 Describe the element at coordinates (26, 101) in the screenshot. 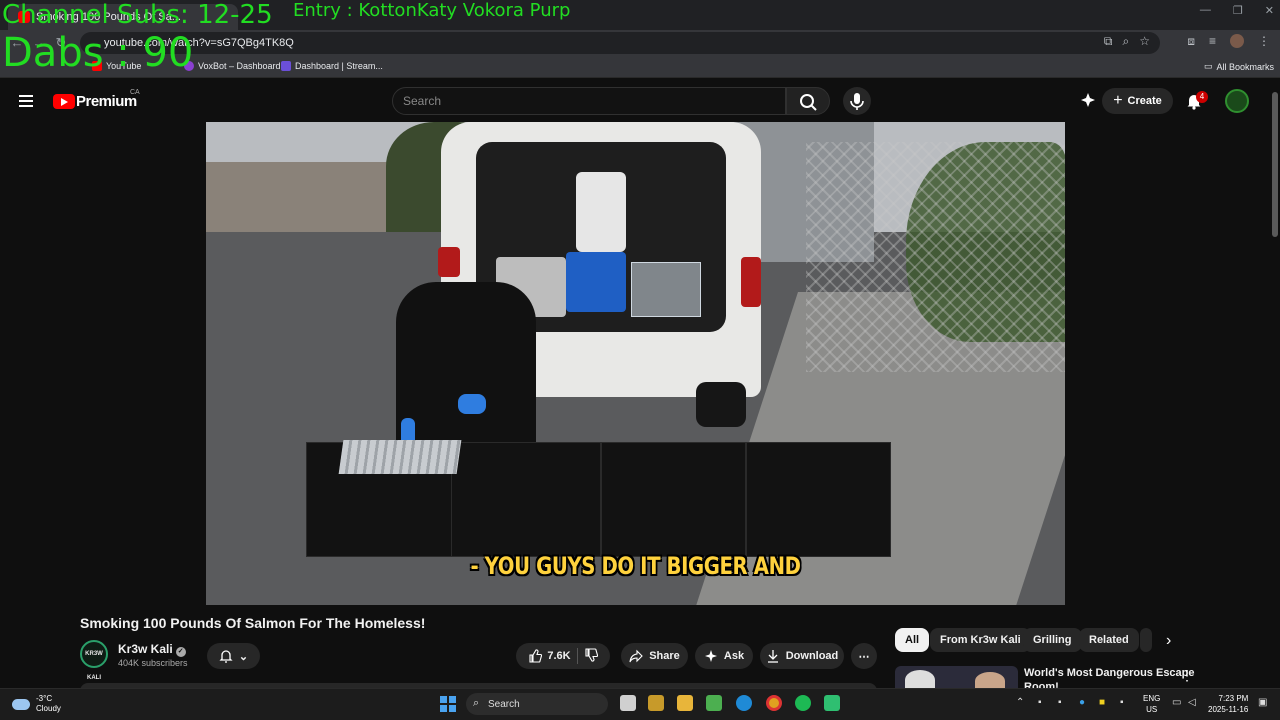

I see `menu-icon` at that location.